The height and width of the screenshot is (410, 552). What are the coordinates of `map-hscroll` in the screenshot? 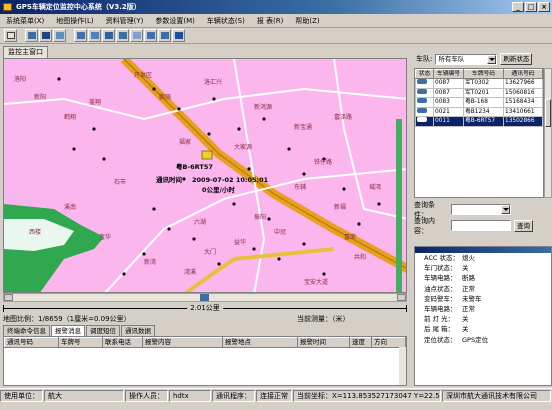 It's located at (205, 297).